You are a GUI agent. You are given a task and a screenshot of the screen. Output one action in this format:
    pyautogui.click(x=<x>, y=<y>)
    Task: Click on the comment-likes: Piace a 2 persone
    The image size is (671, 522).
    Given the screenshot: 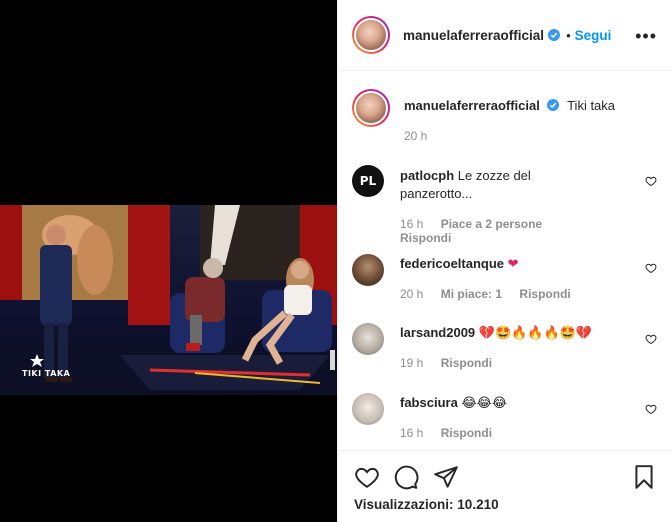 What is the action you would take?
    pyautogui.click(x=491, y=224)
    